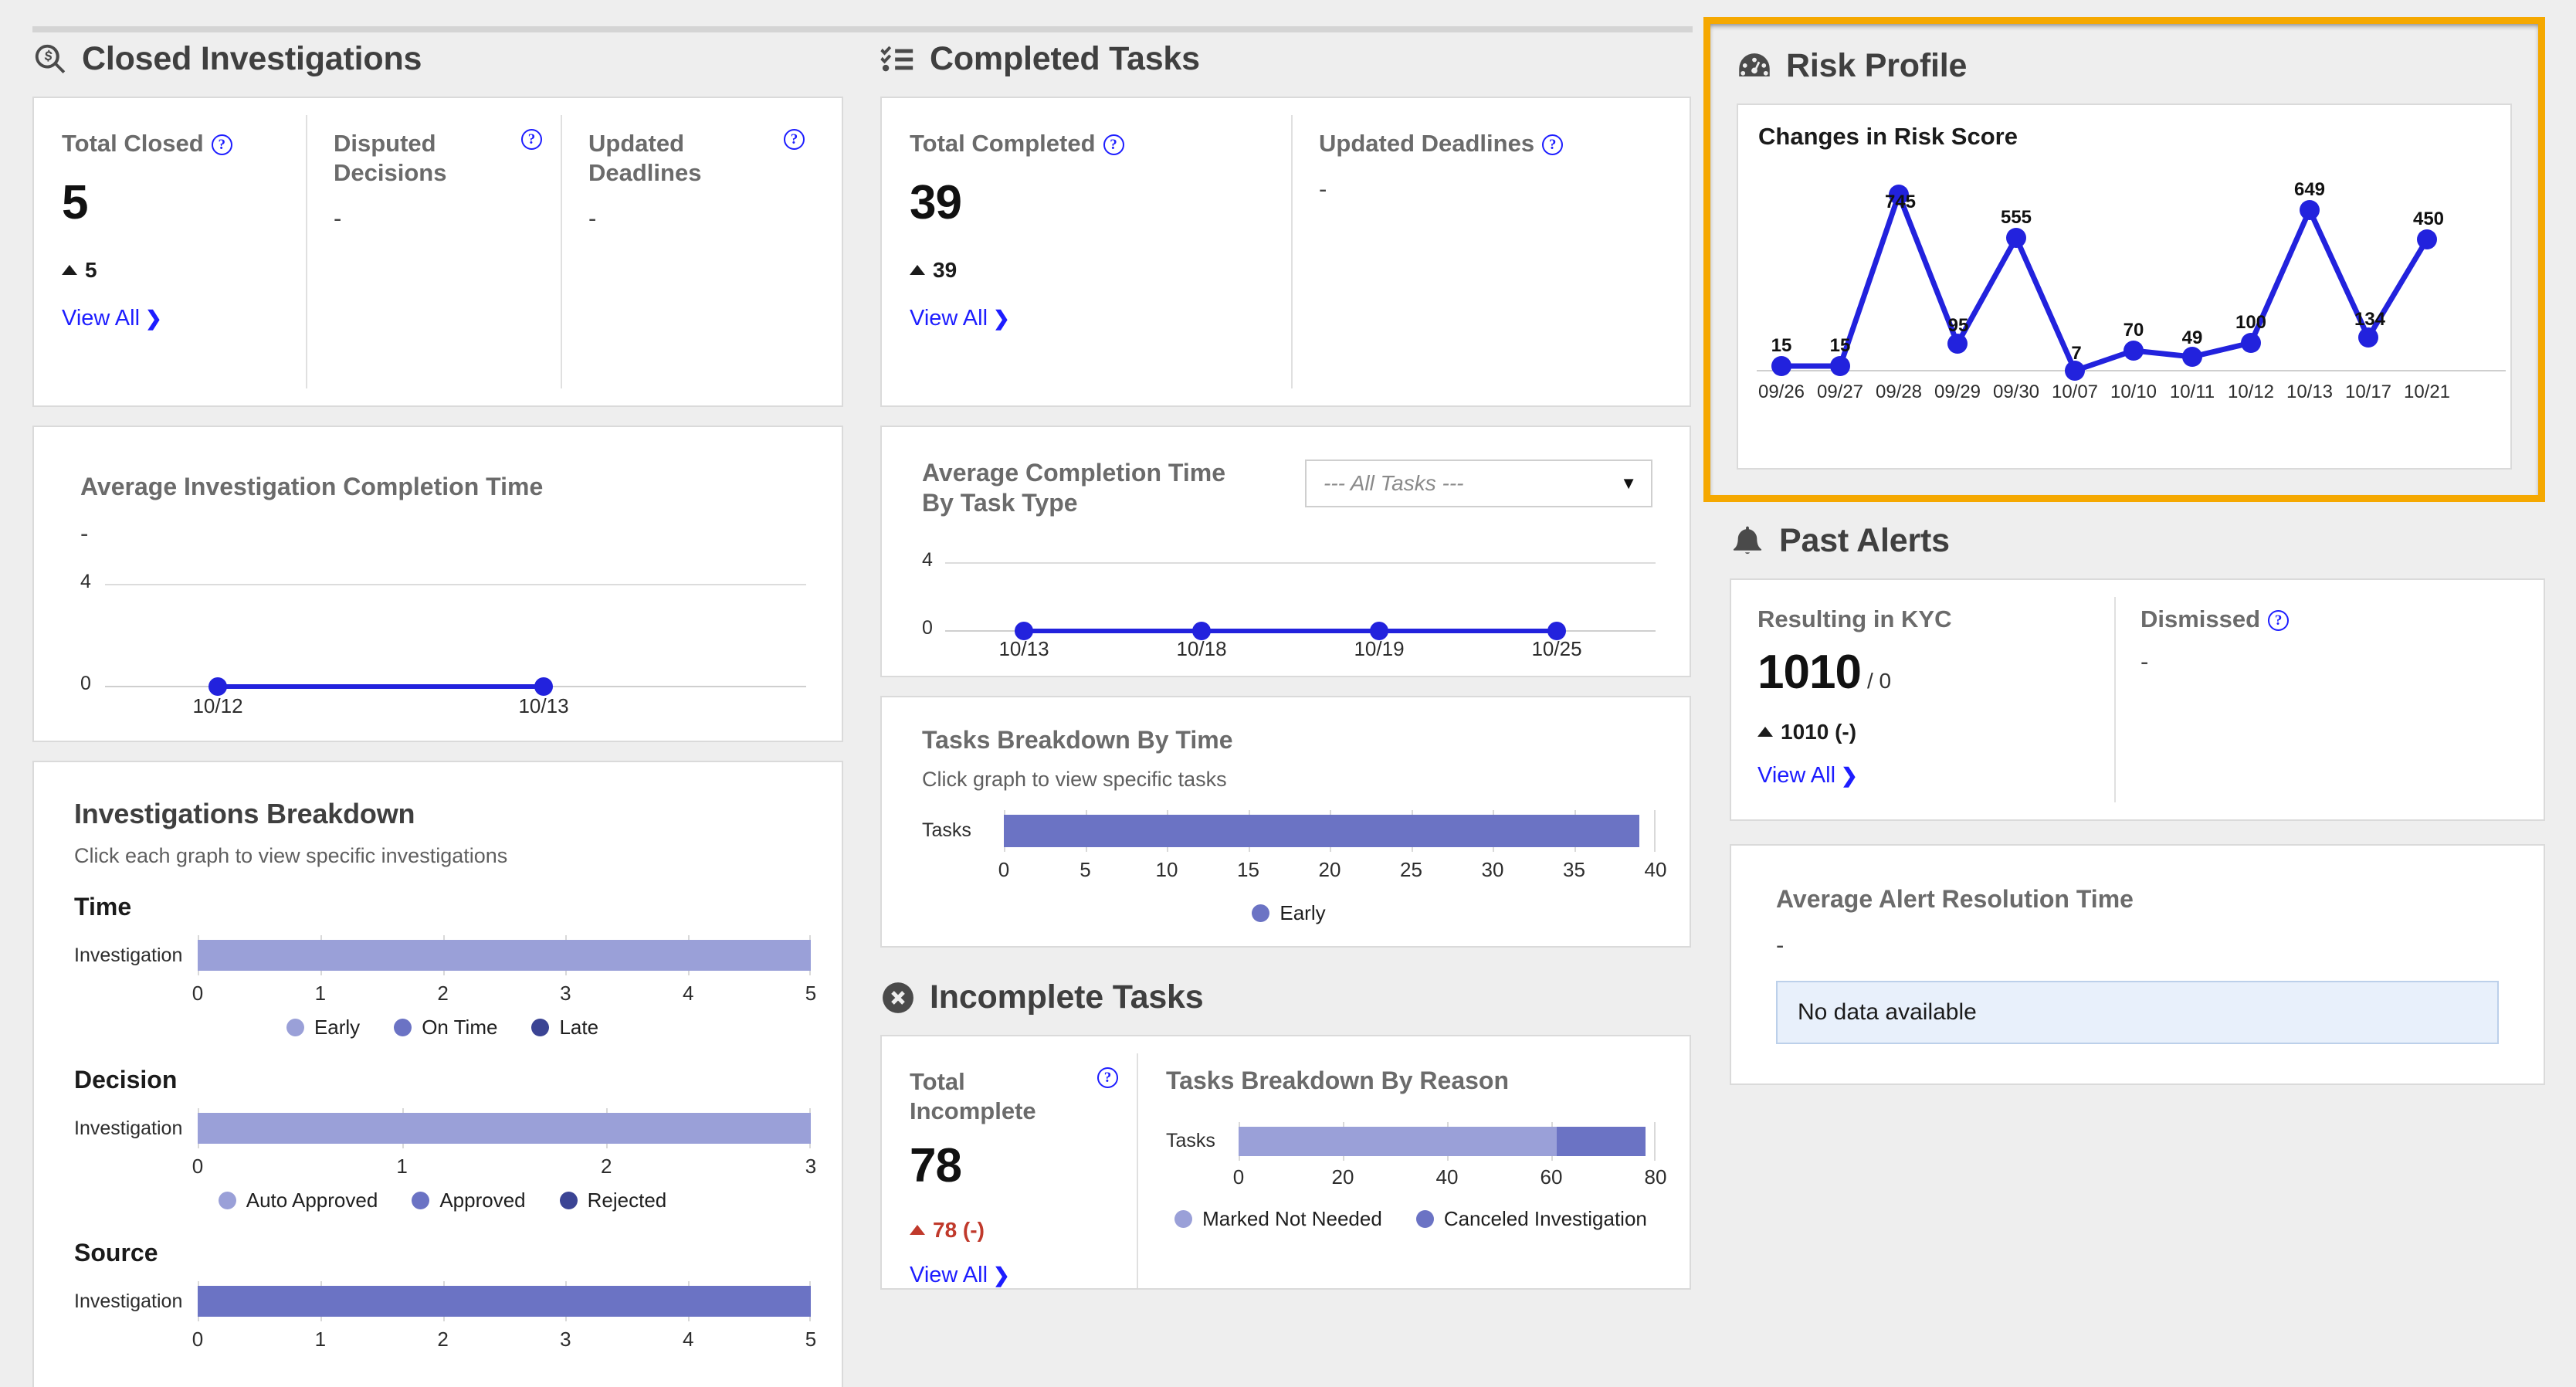 The width and height of the screenshot is (2576, 1387). What do you see at coordinates (2137, 541) in the screenshot?
I see `past-alerts-header: Past Alerts` at bounding box center [2137, 541].